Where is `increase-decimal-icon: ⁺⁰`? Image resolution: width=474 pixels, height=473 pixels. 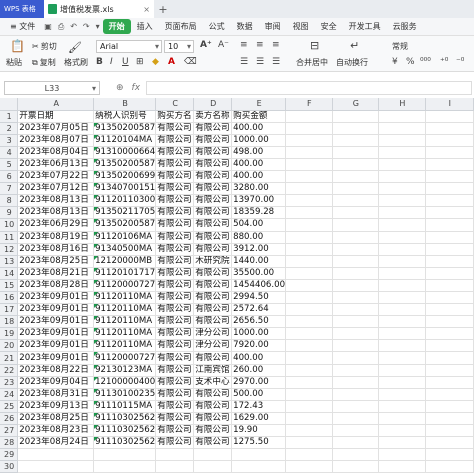
increase-decimal-icon: ⁺⁰ is located at coordinates (444, 62).